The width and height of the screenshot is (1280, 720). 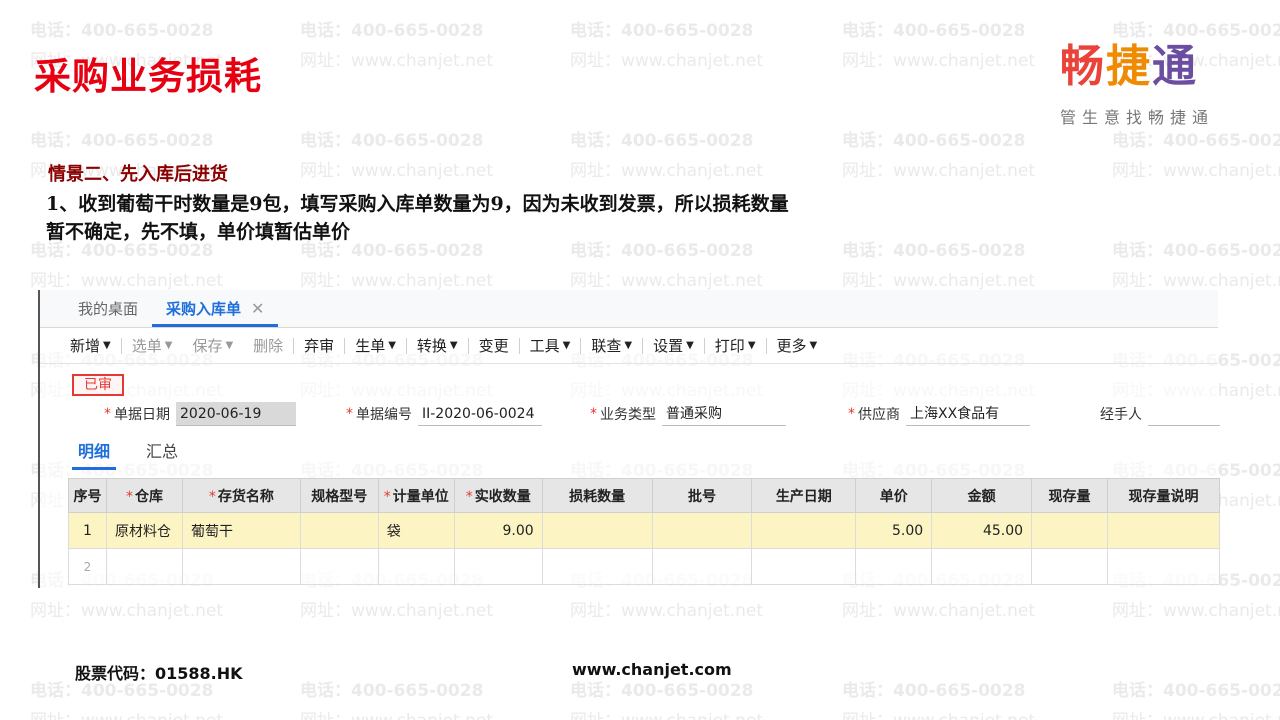 I want to click on doc-date-field: * 单据日期 2020-06-19, so click(x=200, y=414).